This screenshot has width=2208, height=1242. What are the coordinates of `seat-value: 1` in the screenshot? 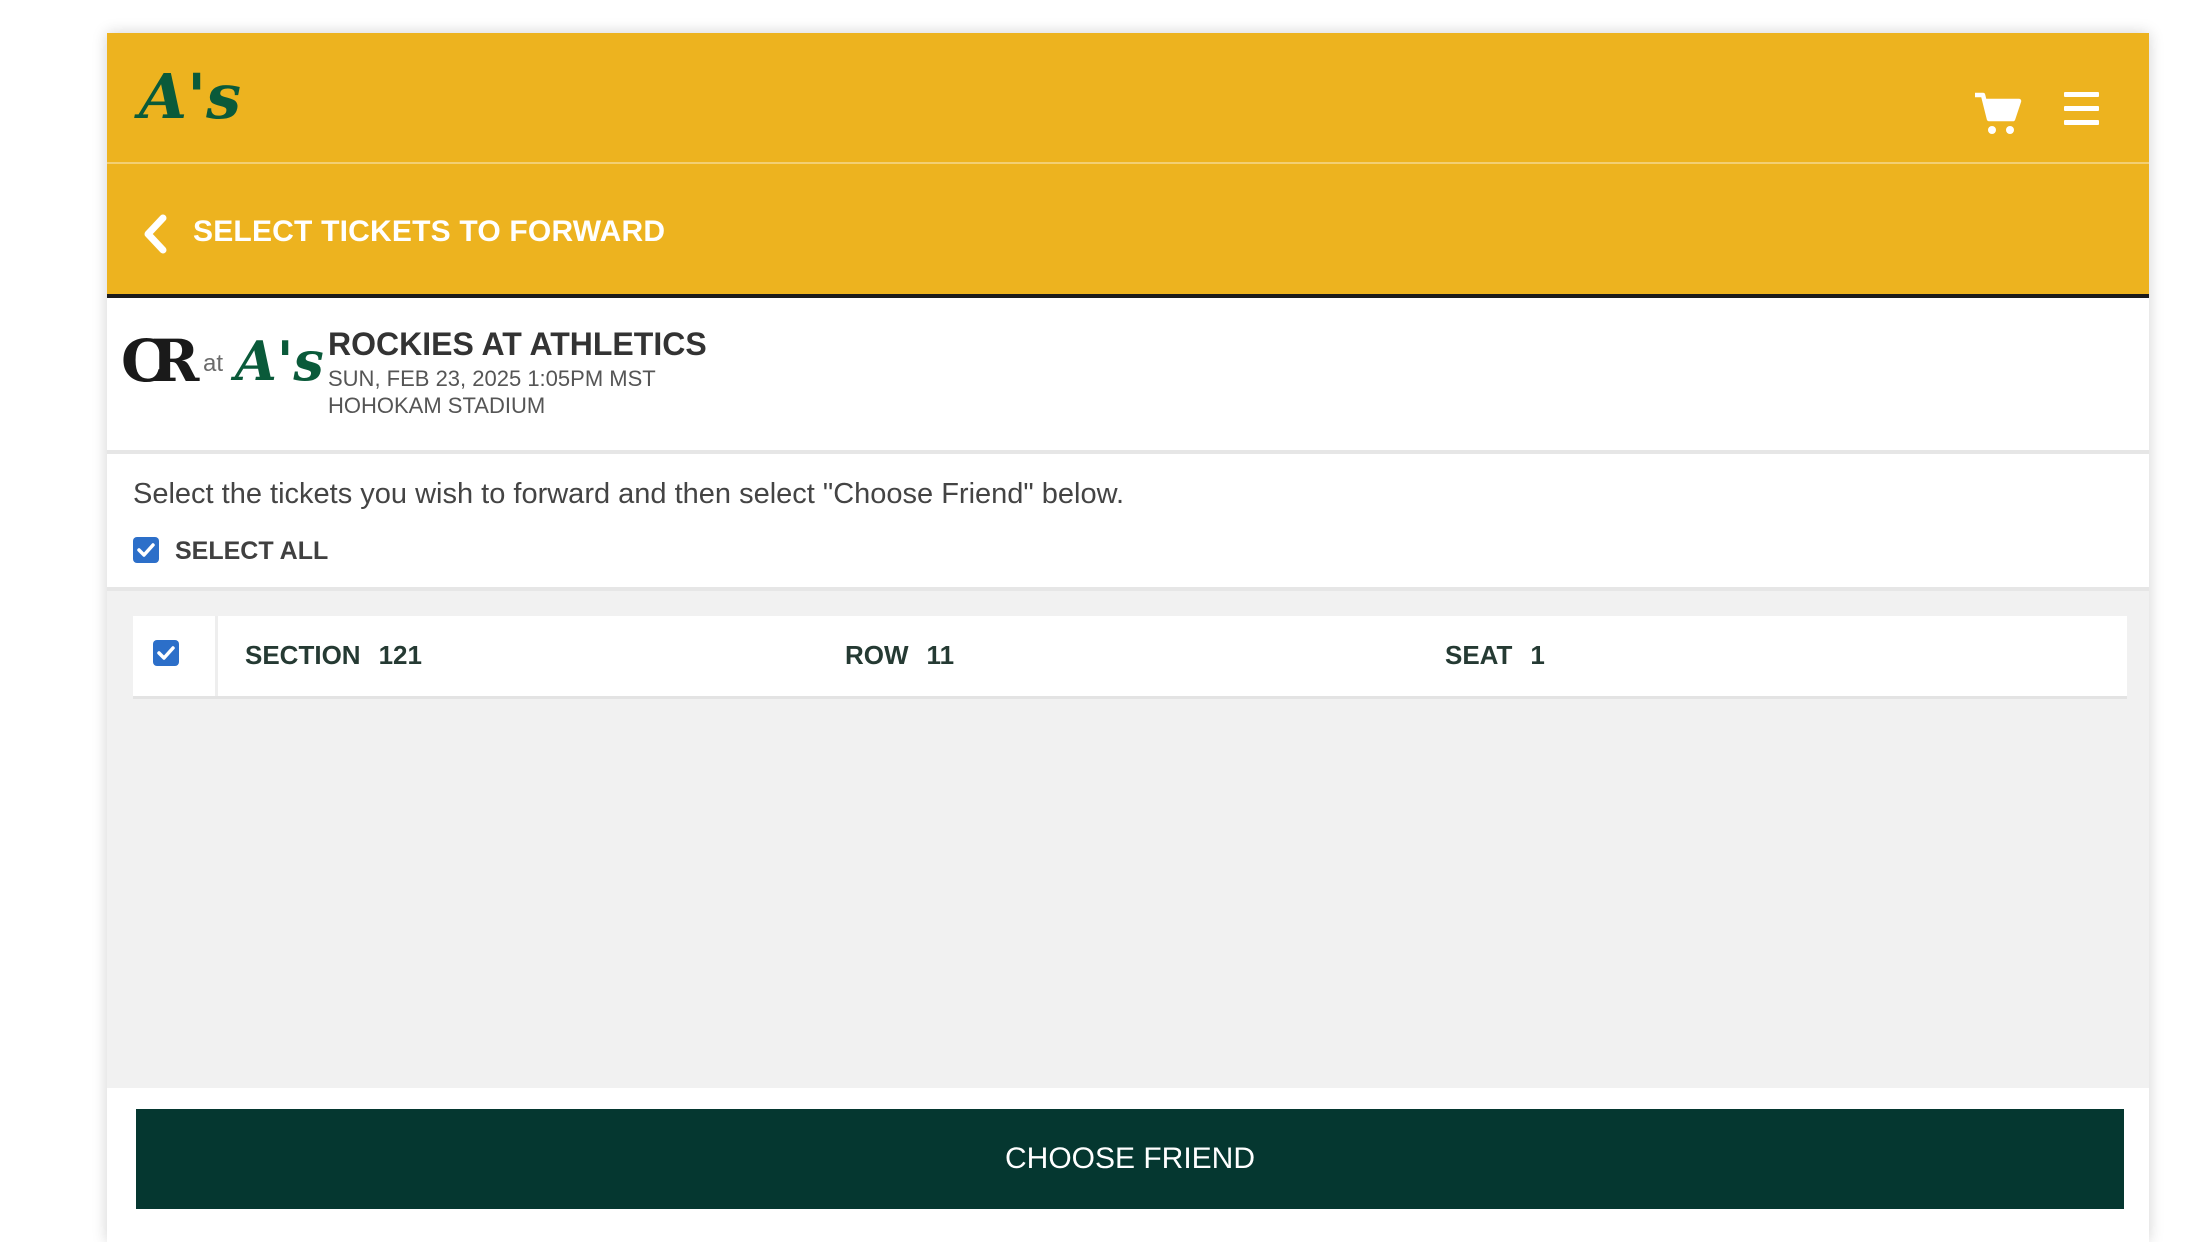 It's located at (1537, 655).